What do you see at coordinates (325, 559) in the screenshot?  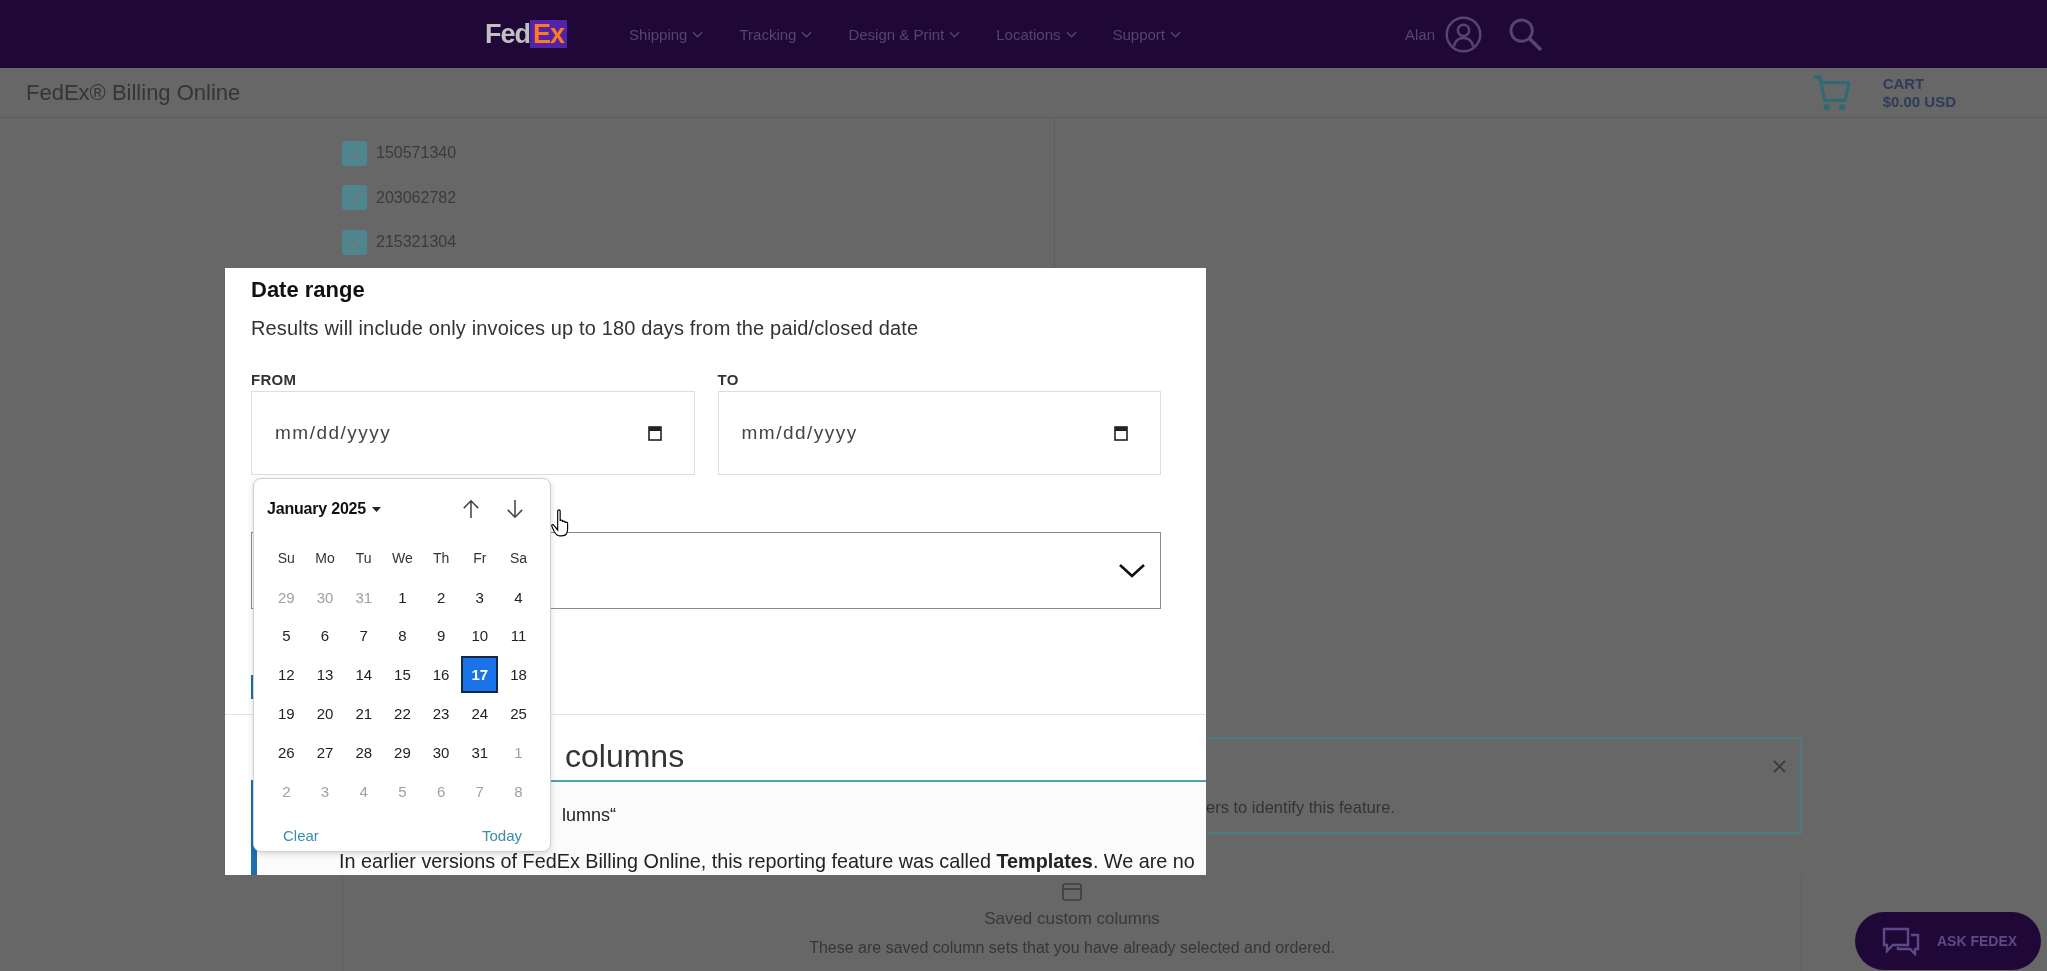 I see `weekday-label: Mo` at bounding box center [325, 559].